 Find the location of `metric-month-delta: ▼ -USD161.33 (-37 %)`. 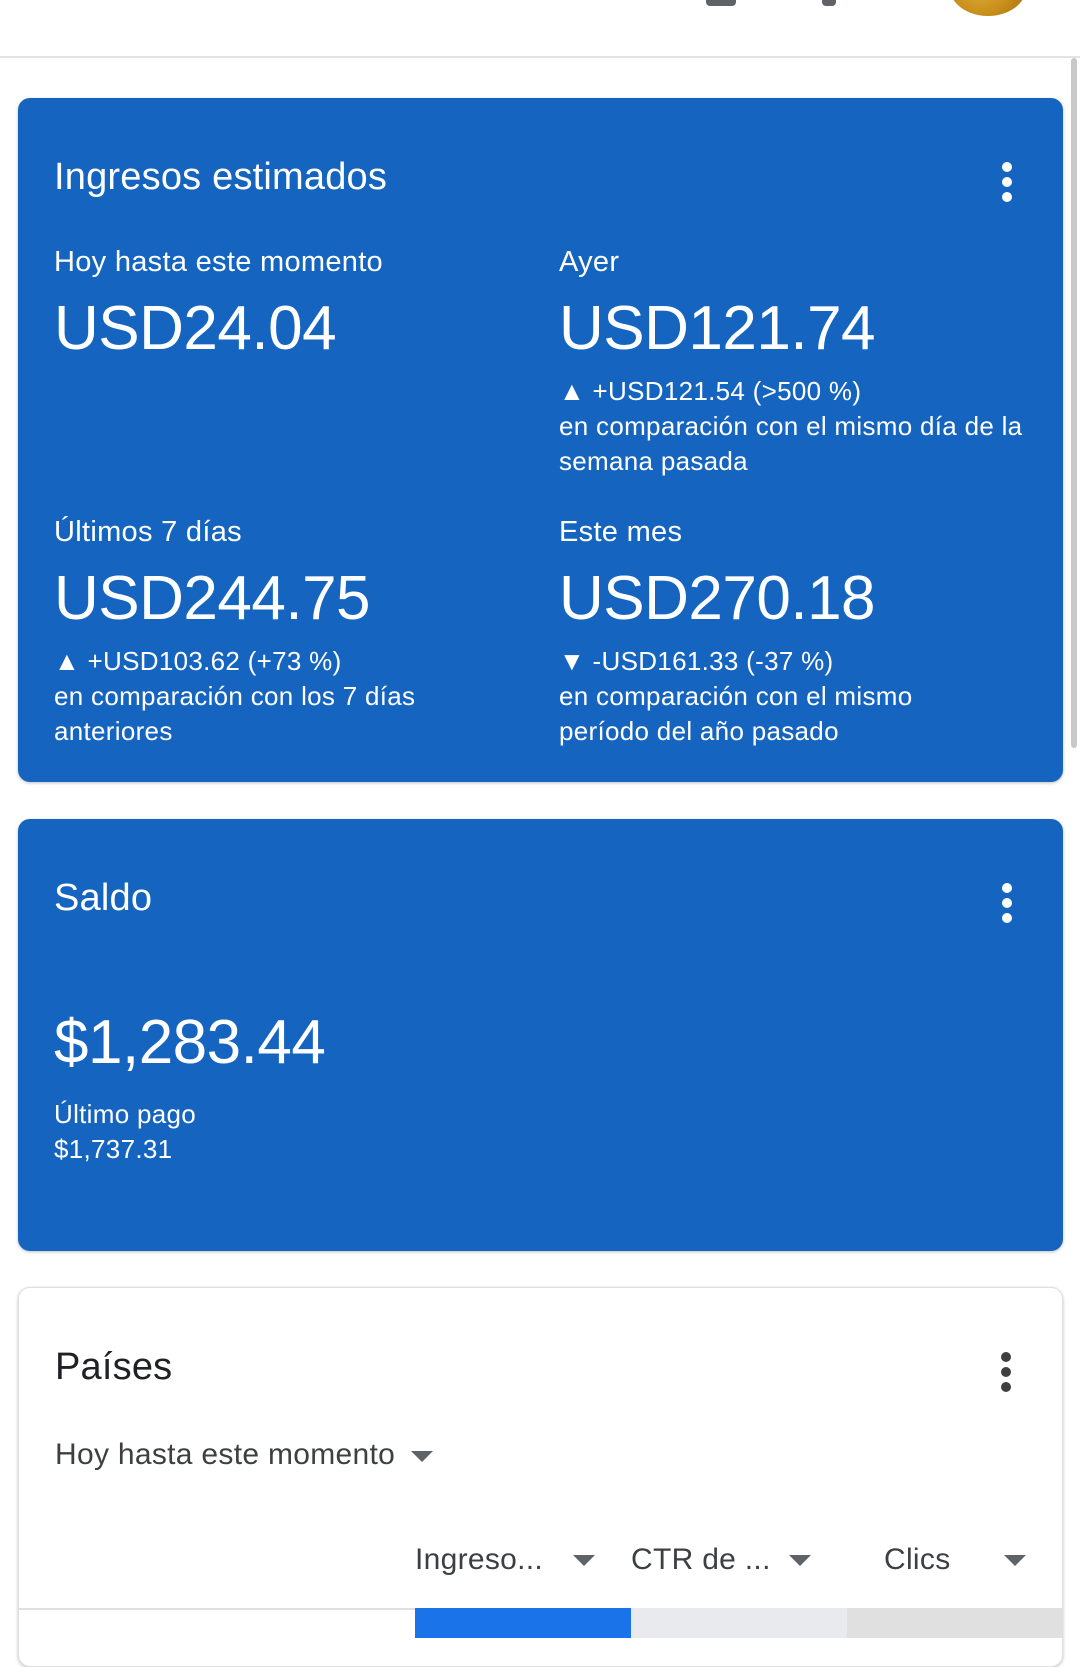

metric-month-delta: ▼ -USD161.33 (-37 %) is located at coordinates (696, 661).